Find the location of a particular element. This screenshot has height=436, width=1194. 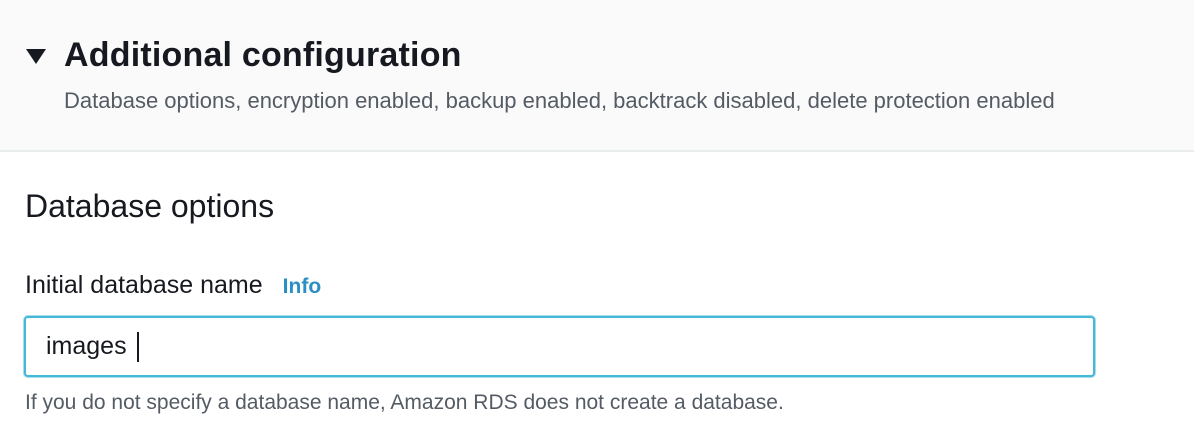

info-link: Info is located at coordinates (302, 287).